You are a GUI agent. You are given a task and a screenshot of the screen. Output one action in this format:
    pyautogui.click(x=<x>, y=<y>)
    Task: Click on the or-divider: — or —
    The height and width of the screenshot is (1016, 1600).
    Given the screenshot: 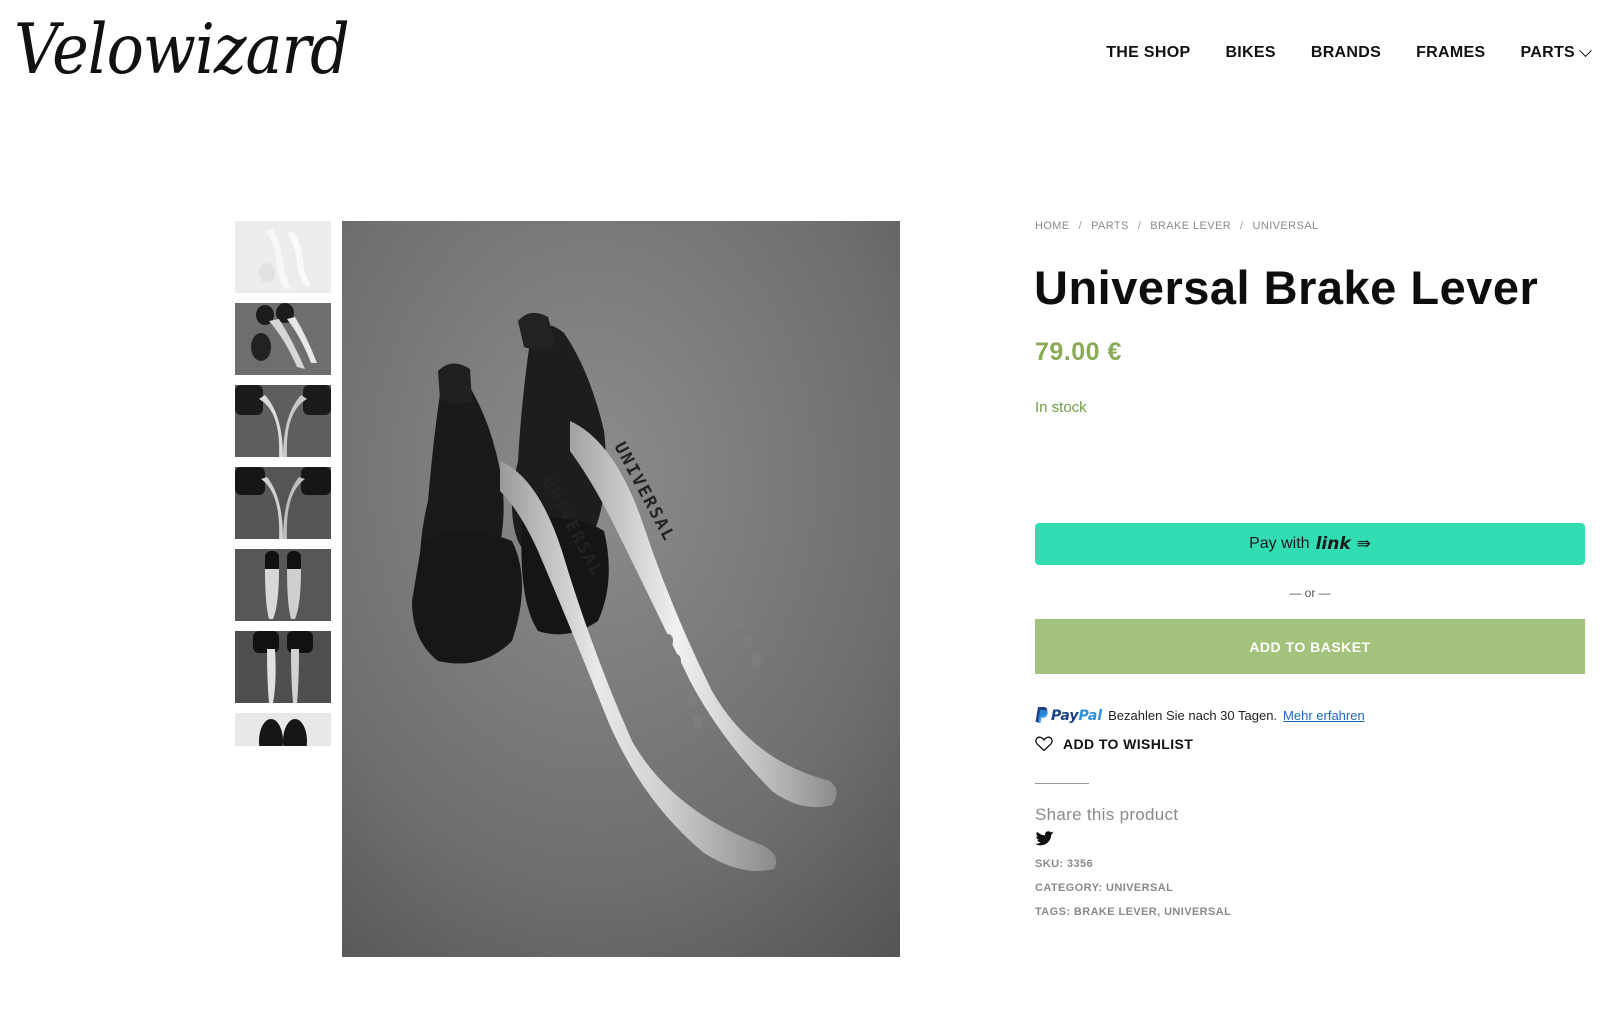 What is the action you would take?
    pyautogui.click(x=1310, y=593)
    